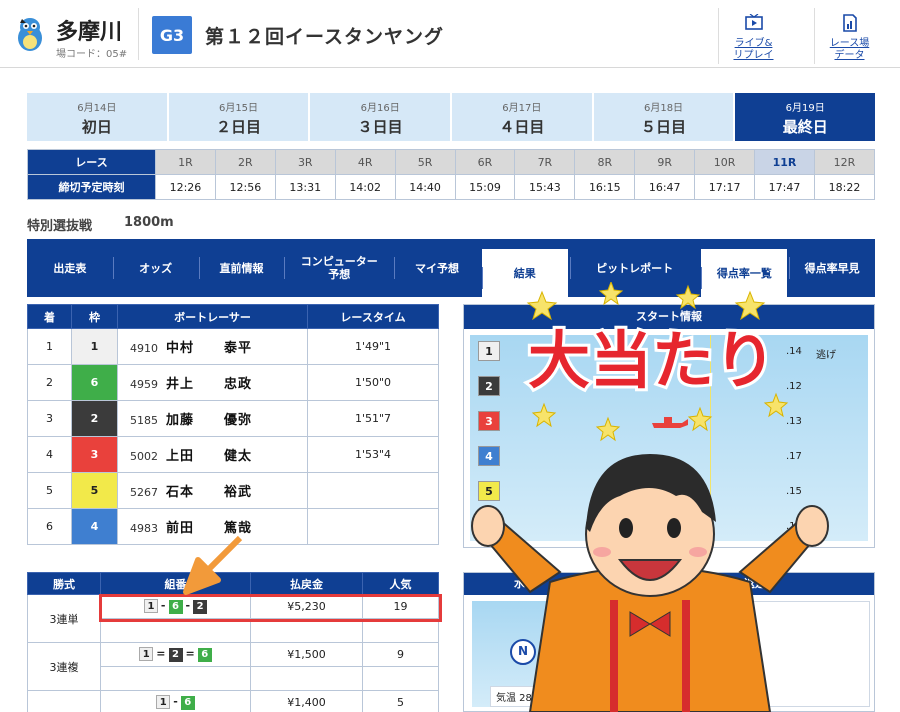 The width and height of the screenshot is (900, 712). Describe the element at coordinates (190, 653) in the screenshot. I see `combo-sep: =` at that location.